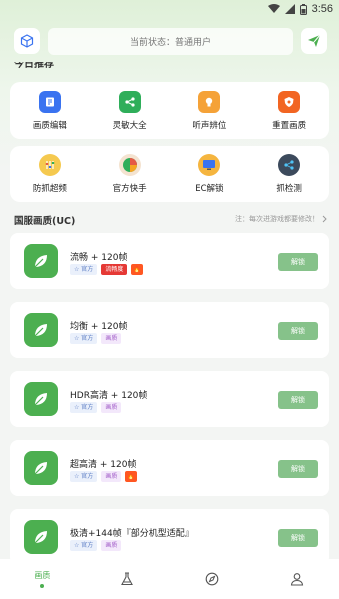 This screenshot has height=599, width=339. Describe the element at coordinates (34, 66) in the screenshot. I see `section-title-peek: 今日推荐` at that location.